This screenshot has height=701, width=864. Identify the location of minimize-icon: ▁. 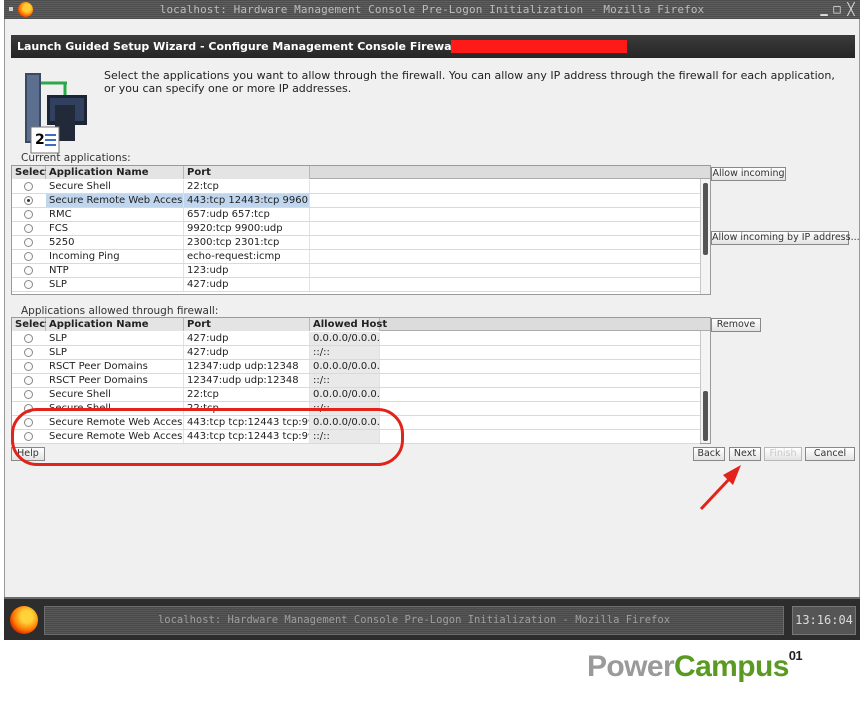
(824, 9).